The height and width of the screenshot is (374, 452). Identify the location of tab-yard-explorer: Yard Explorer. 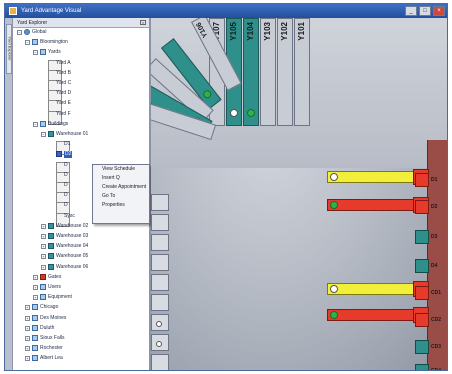
(9, 49).